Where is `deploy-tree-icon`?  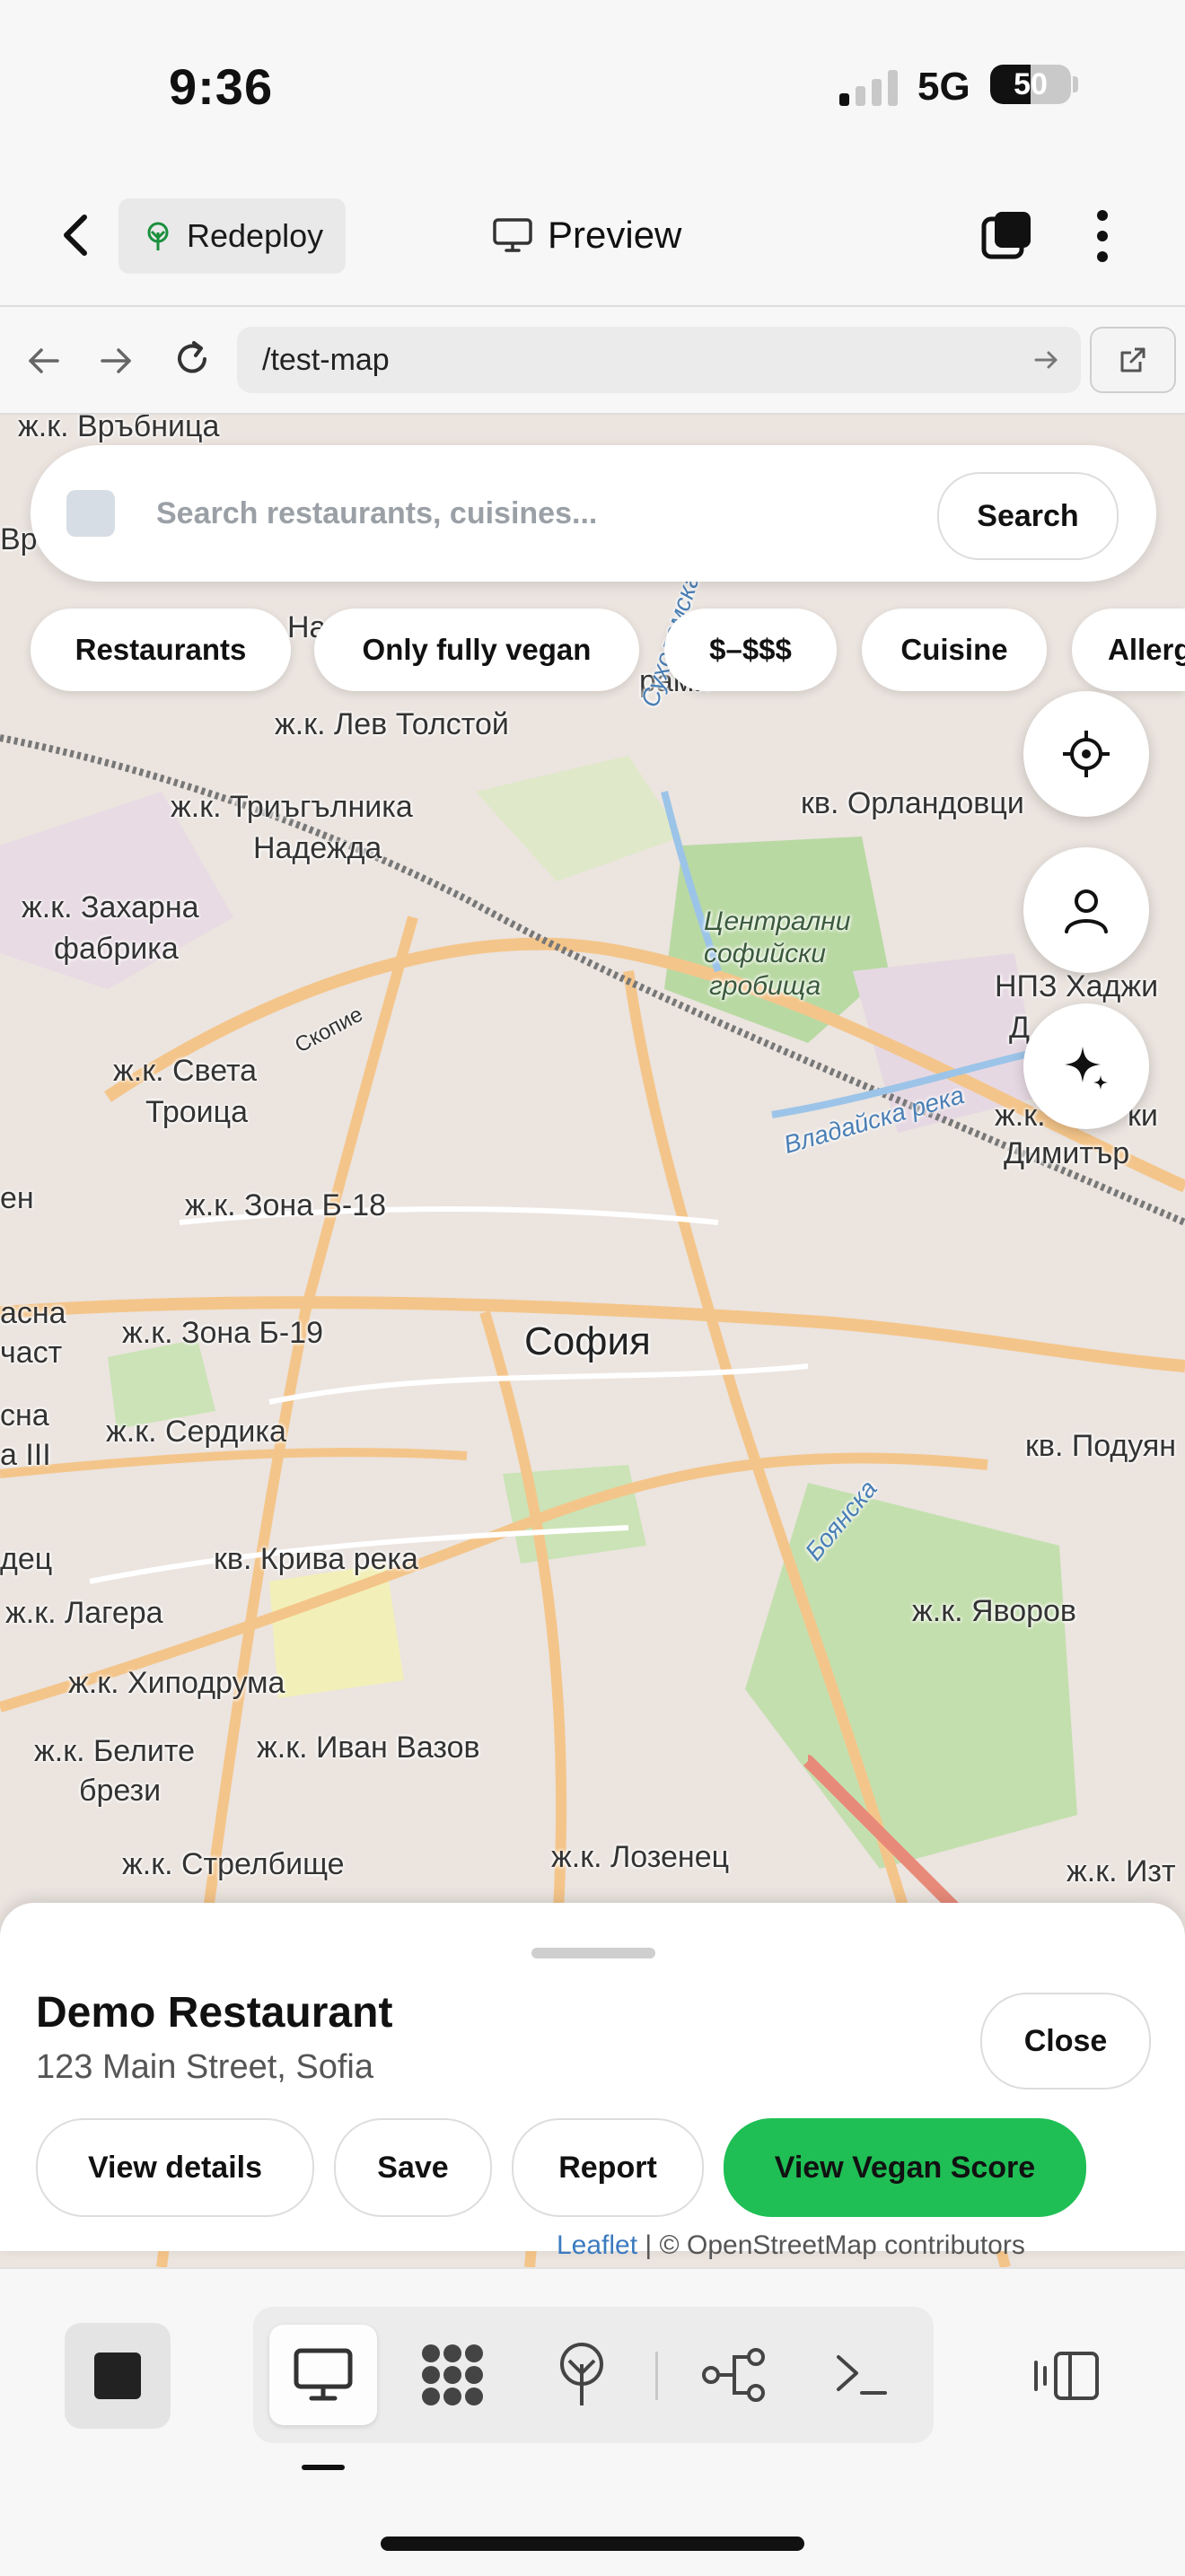 deploy-tree-icon is located at coordinates (581, 2374).